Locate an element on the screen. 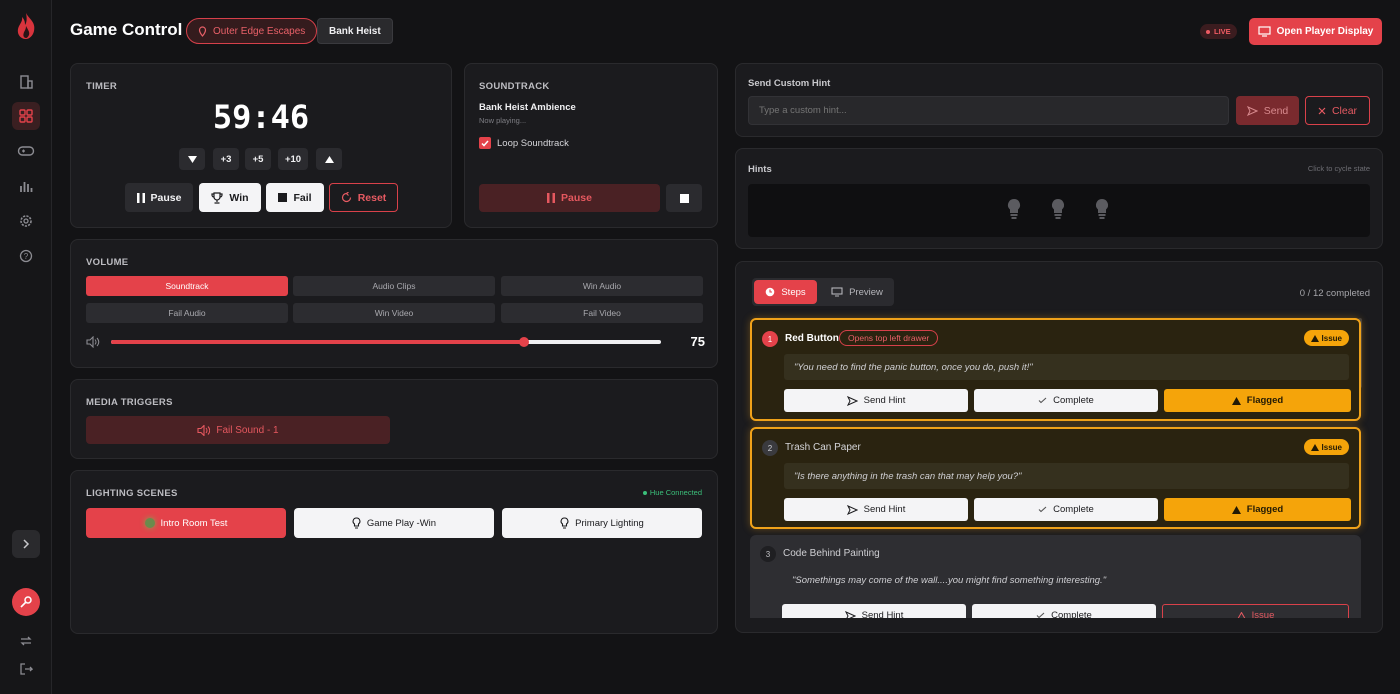 The height and width of the screenshot is (694, 1400). close-icon is located at coordinates (1322, 110).